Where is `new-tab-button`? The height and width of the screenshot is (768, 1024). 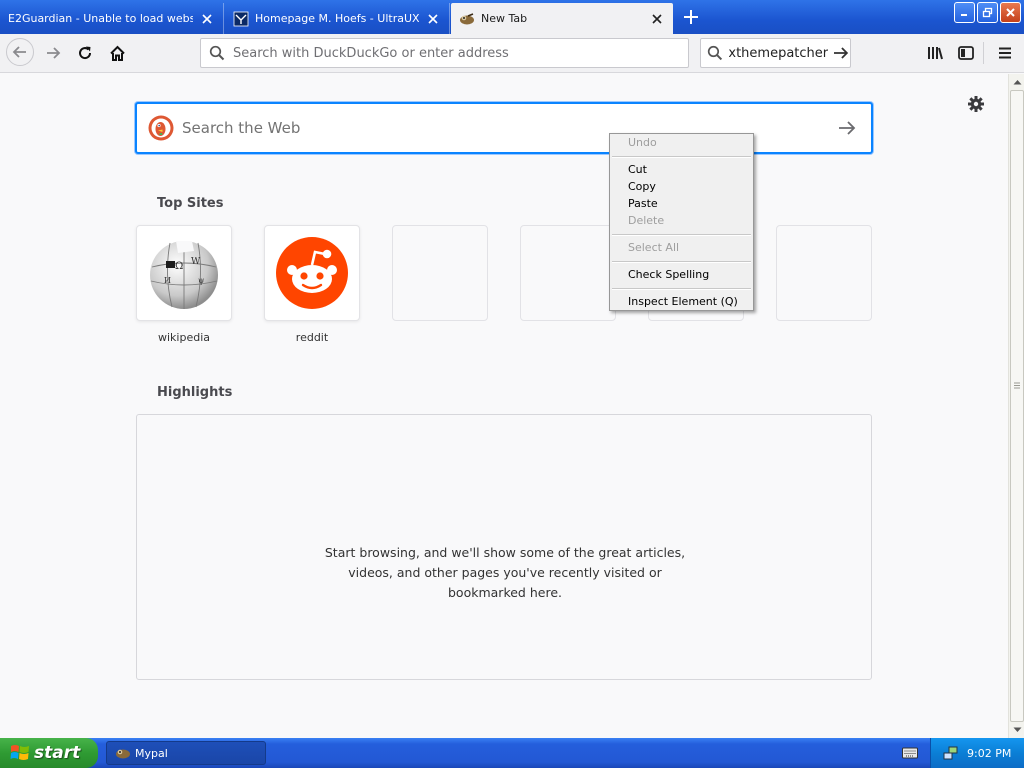
new-tab-button is located at coordinates (691, 17).